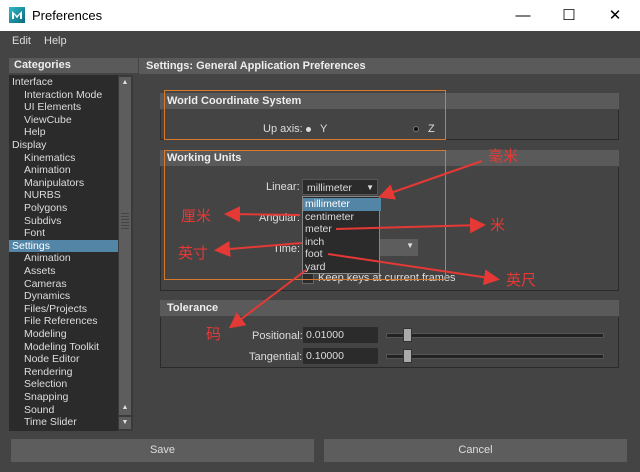 Image resolution: width=640 pixels, height=472 pixels. I want to click on minimize-button: —, so click(523, 15).